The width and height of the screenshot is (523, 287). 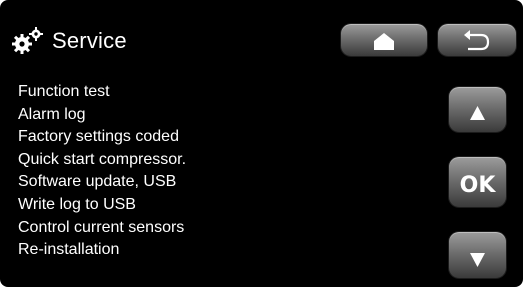 I want to click on ok-button: OK, so click(x=477, y=182).